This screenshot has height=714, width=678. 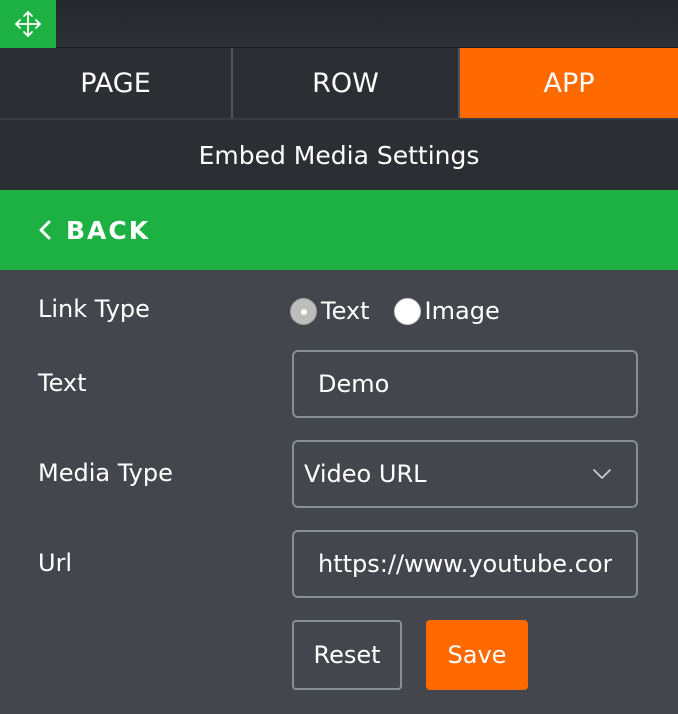 I want to click on move-arrows-icon, so click(x=28, y=24).